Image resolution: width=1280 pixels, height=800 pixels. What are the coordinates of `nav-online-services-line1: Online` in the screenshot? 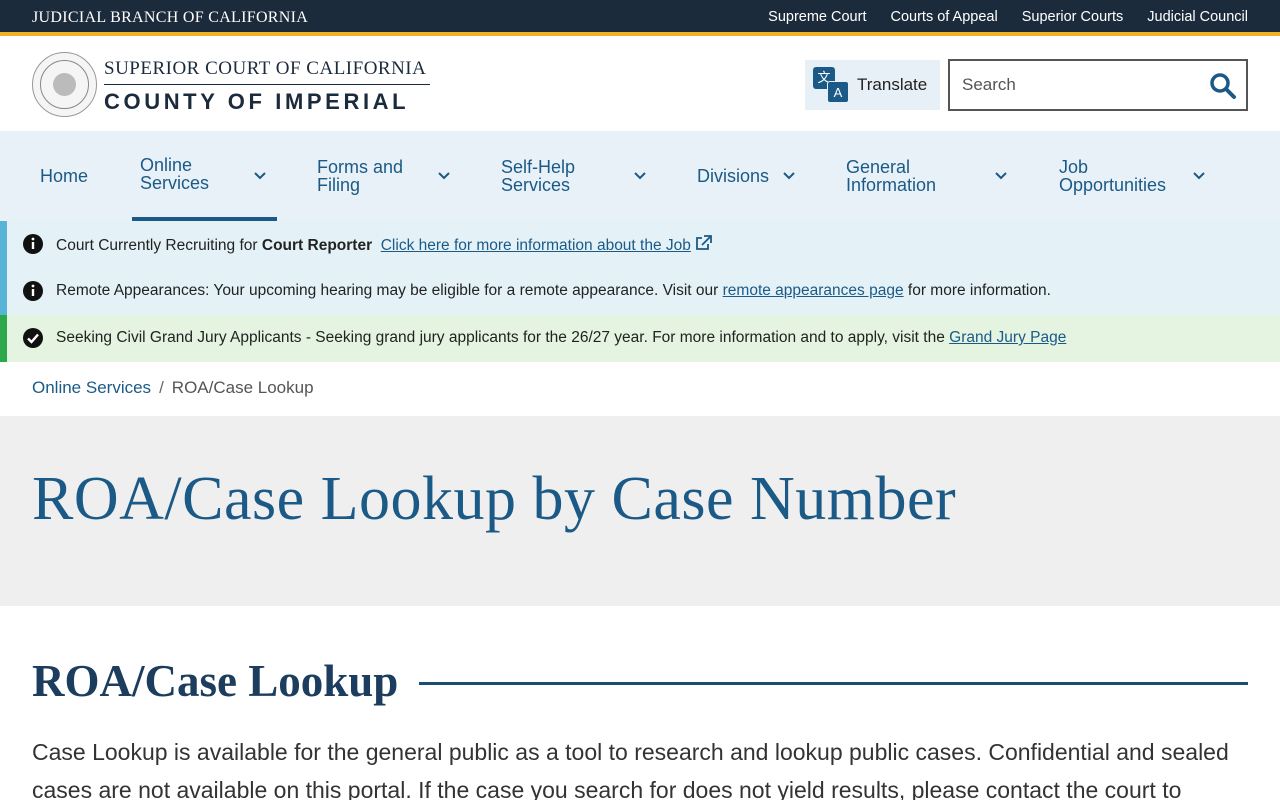 It's located at (166, 165).